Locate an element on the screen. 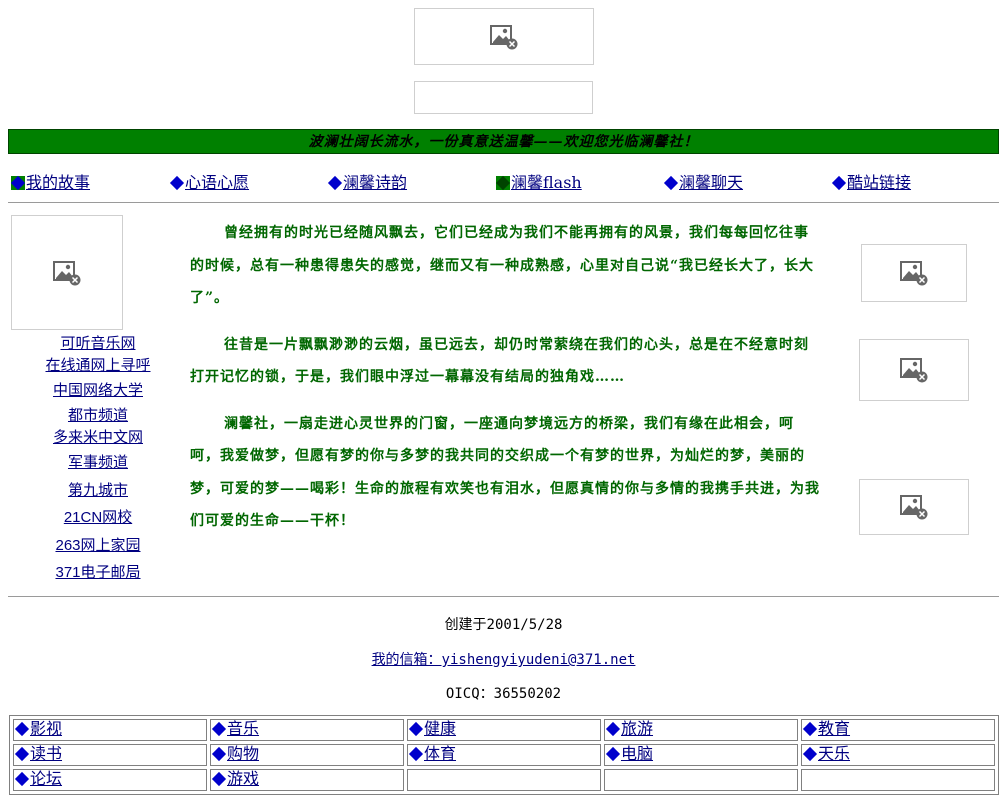 Image resolution: width=1007 pixels, height=808 pixels. nav-poetry: 澜馨诗韵 is located at coordinates (367, 183).